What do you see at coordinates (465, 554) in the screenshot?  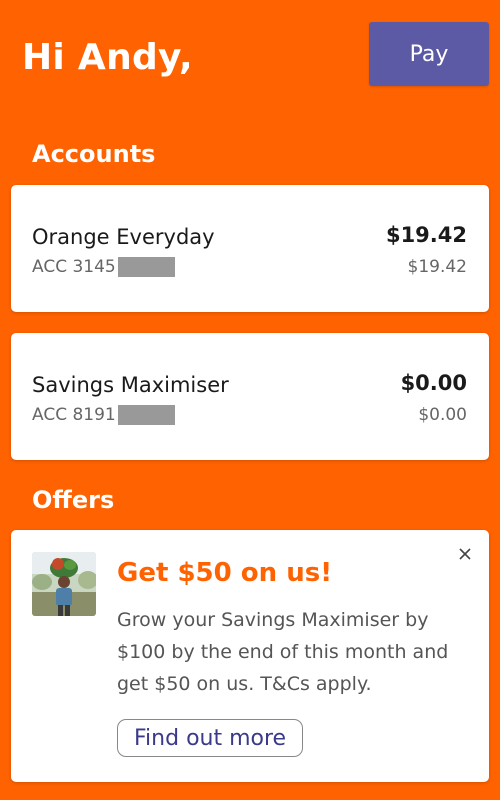 I see `close-icon` at bounding box center [465, 554].